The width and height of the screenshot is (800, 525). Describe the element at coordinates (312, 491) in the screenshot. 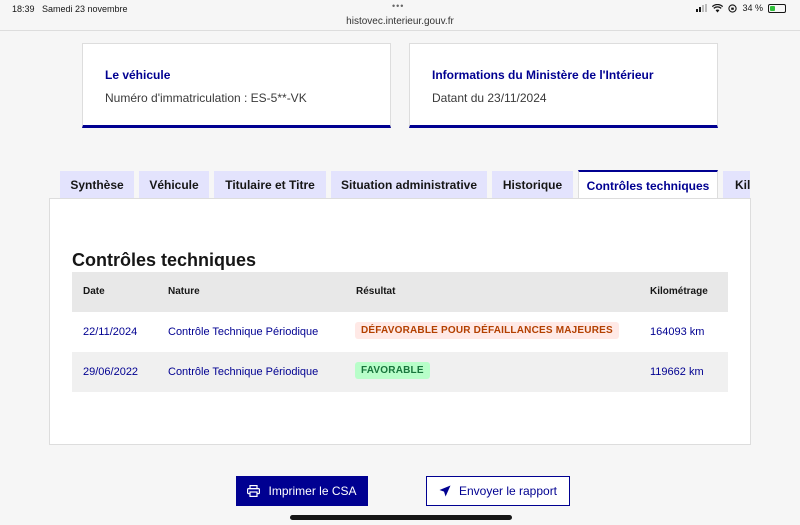

I see `print-csa-label: Imprimer le CSA` at that location.